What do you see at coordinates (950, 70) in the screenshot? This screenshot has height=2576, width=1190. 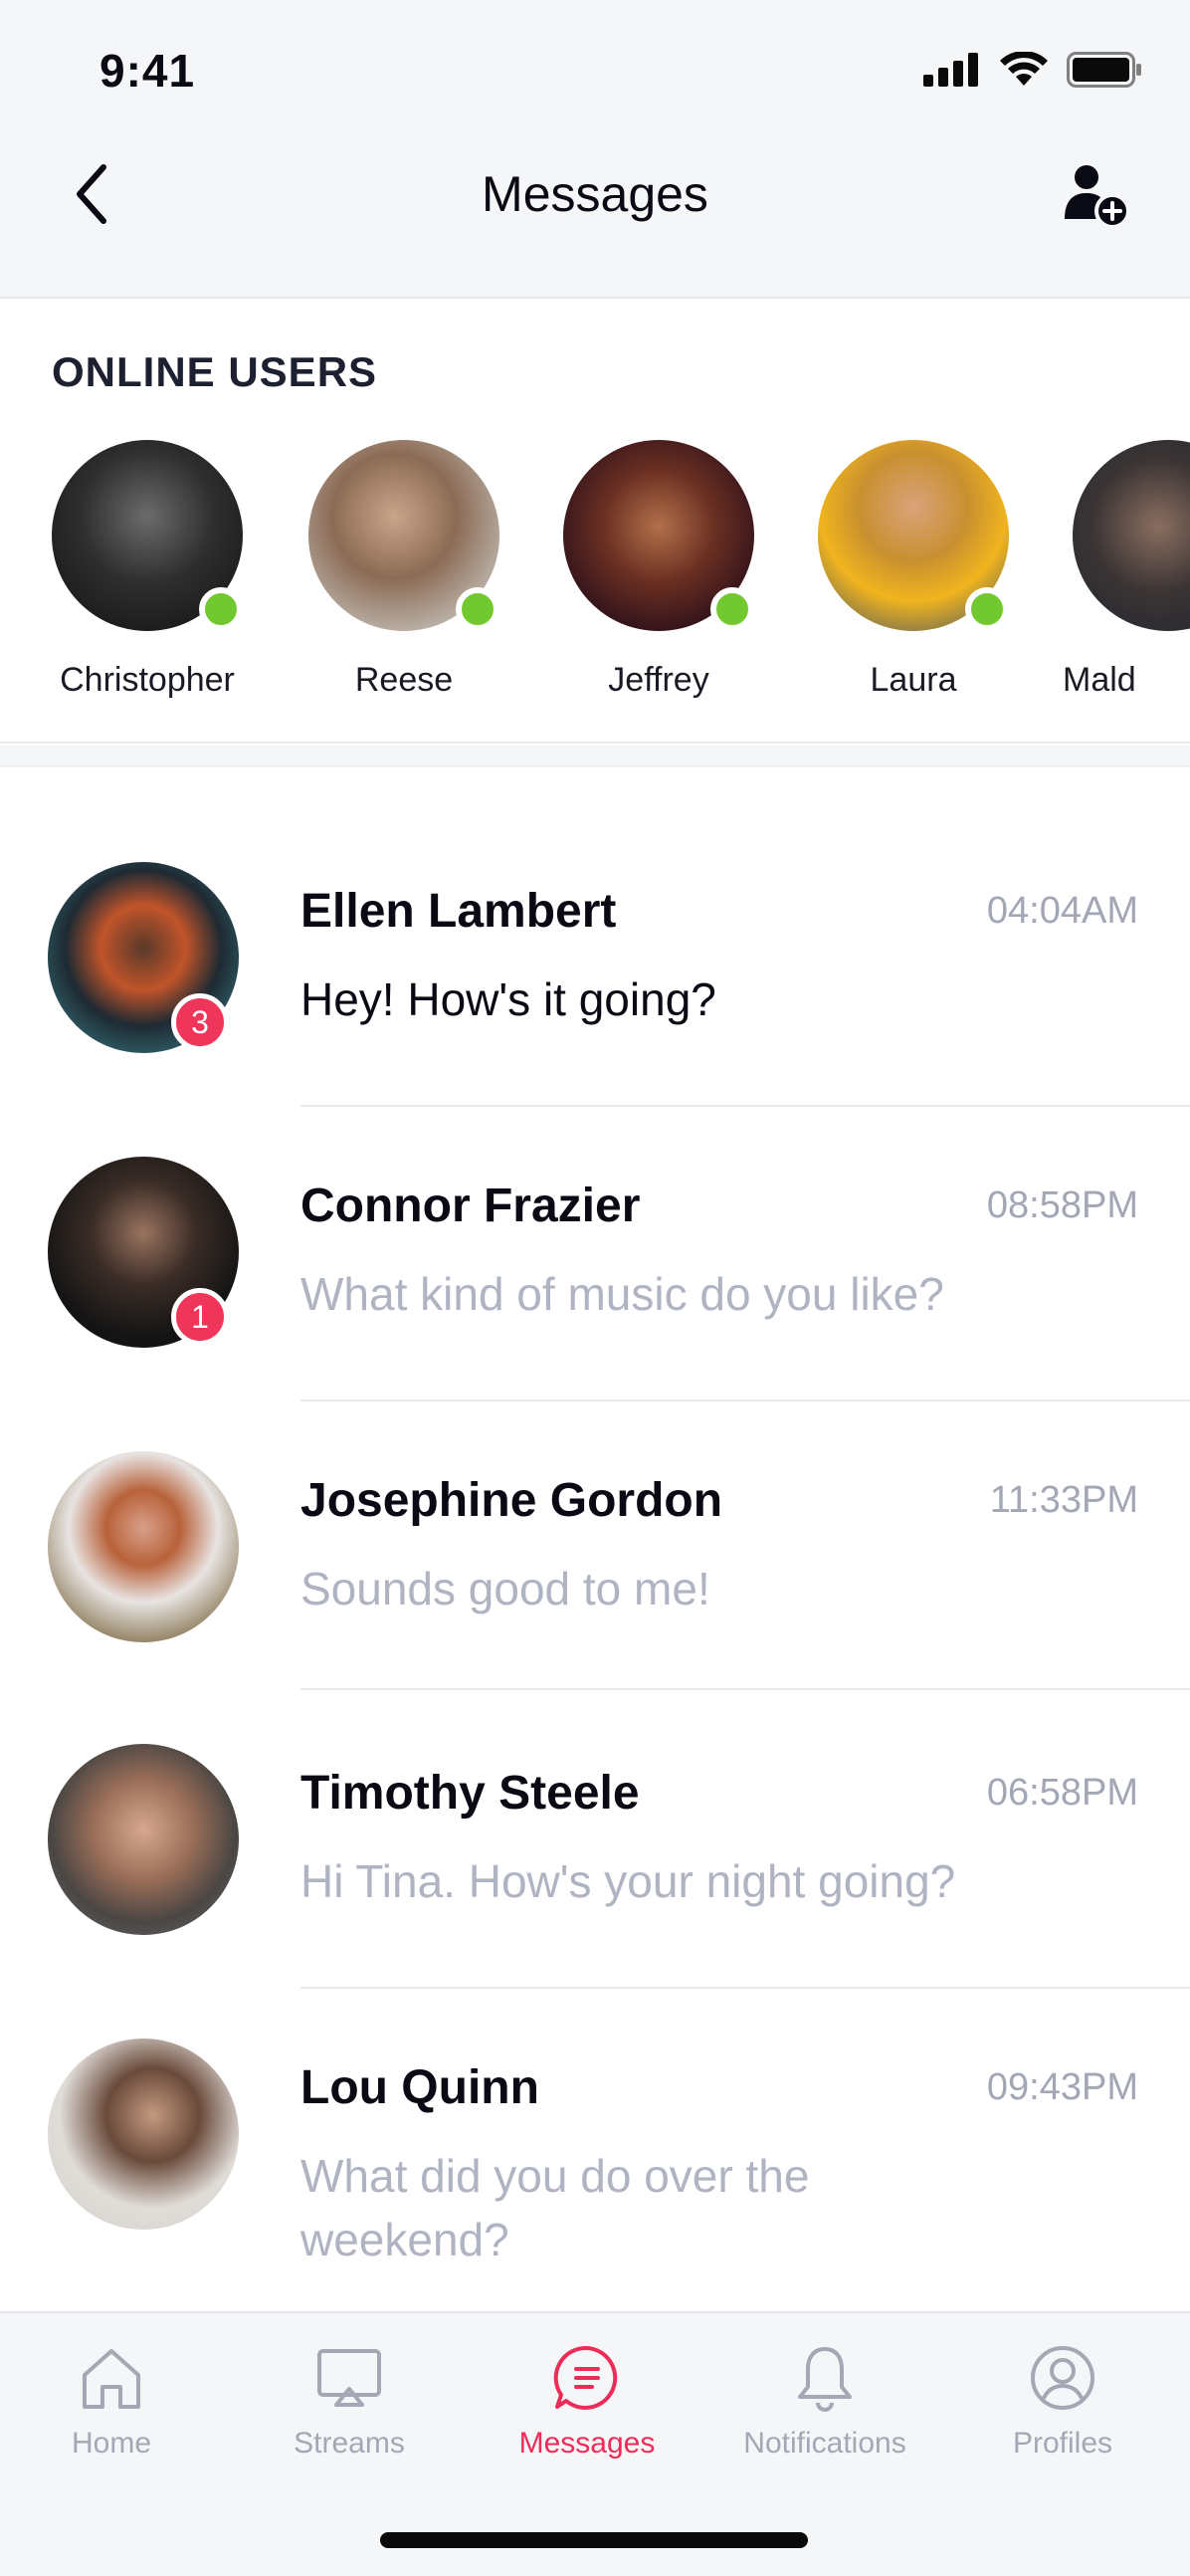 I see `signal-icon` at bounding box center [950, 70].